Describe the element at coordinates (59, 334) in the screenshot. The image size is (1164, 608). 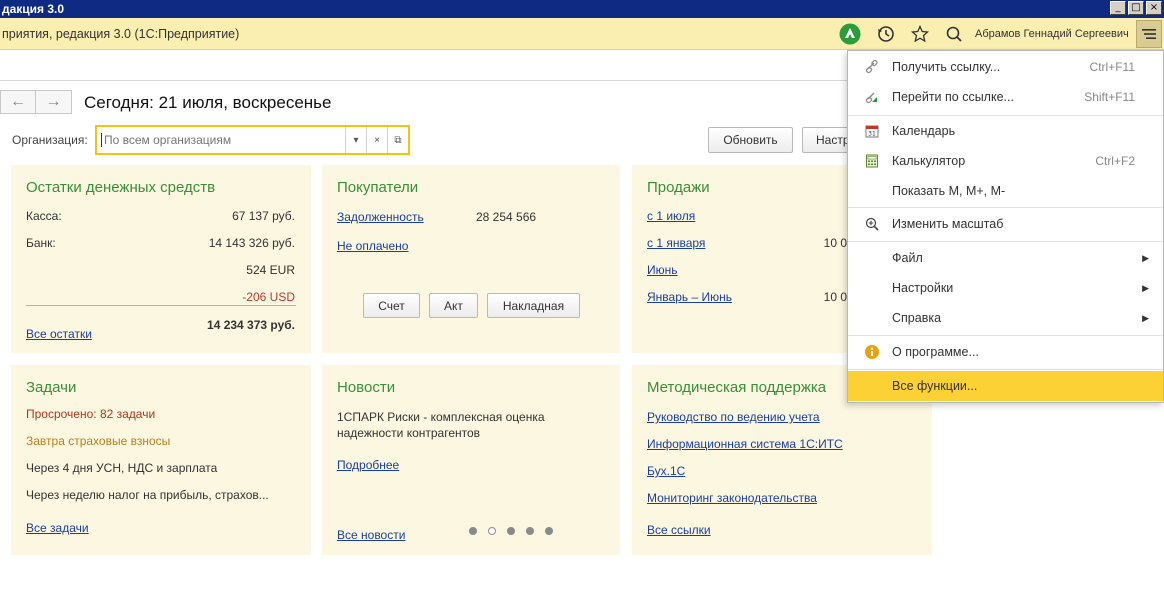
I see `all-balances-link: Все остатки` at that location.